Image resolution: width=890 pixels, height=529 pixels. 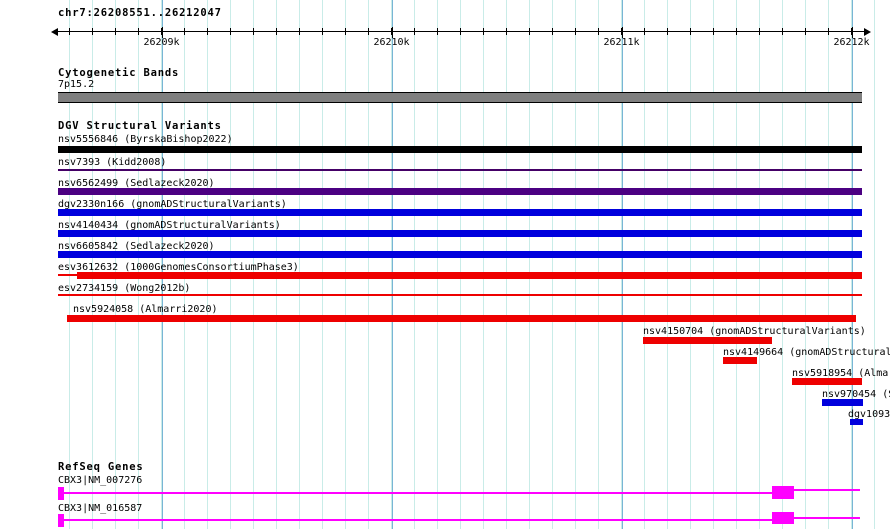 I want to click on variant-label: nsv5556846 (ByrskaBishop2022), so click(x=145, y=139).